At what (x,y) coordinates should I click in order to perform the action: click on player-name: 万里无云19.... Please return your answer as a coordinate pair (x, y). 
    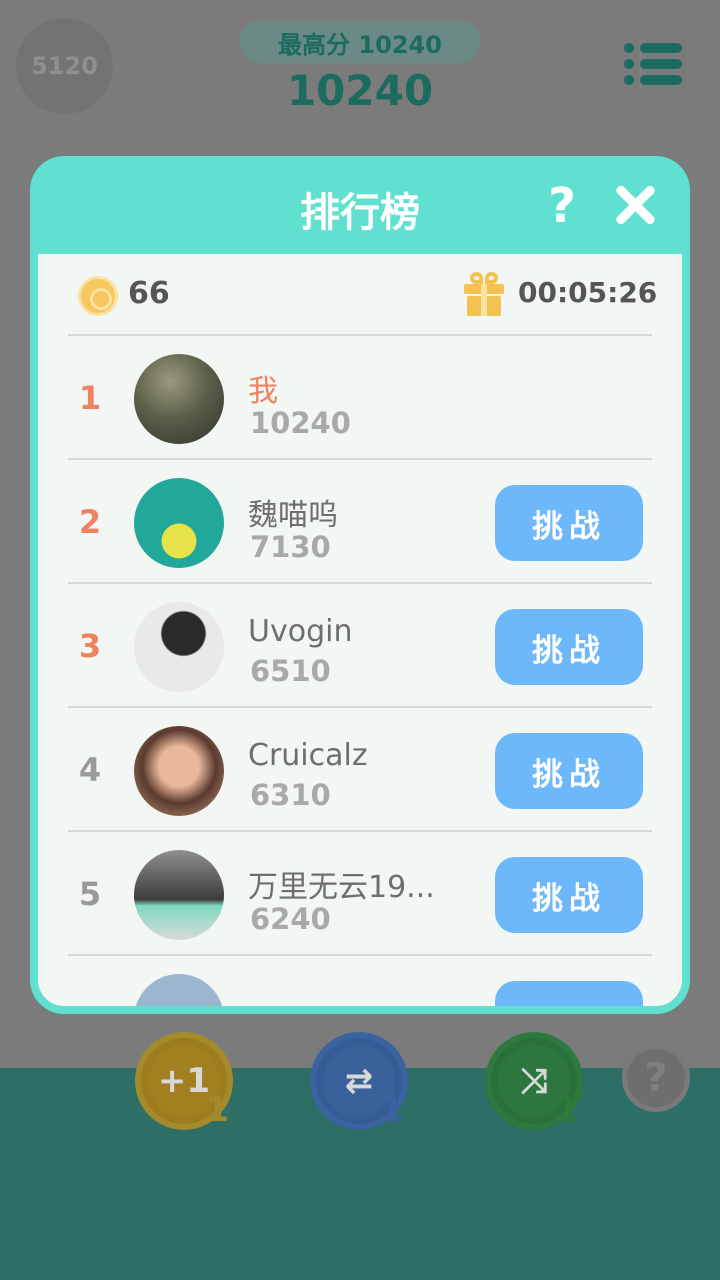
    Looking at the image, I should click on (341, 887).